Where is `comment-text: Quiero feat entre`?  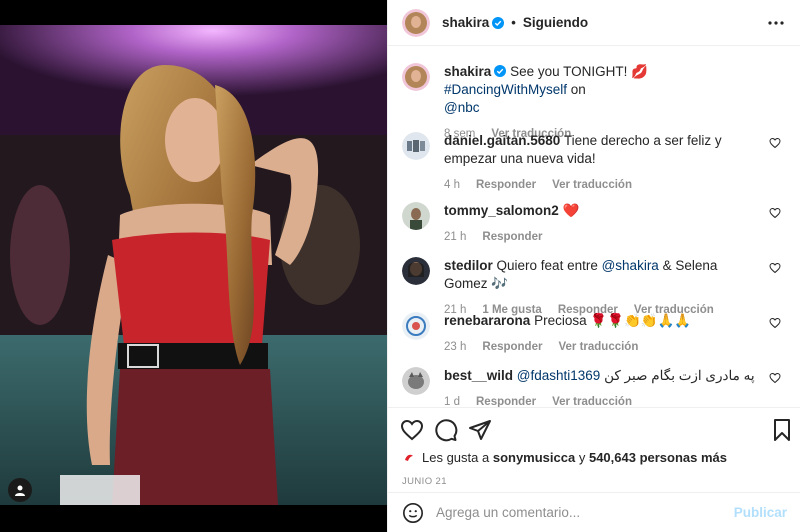
comment-text: Quiero feat entre is located at coordinates (549, 265).